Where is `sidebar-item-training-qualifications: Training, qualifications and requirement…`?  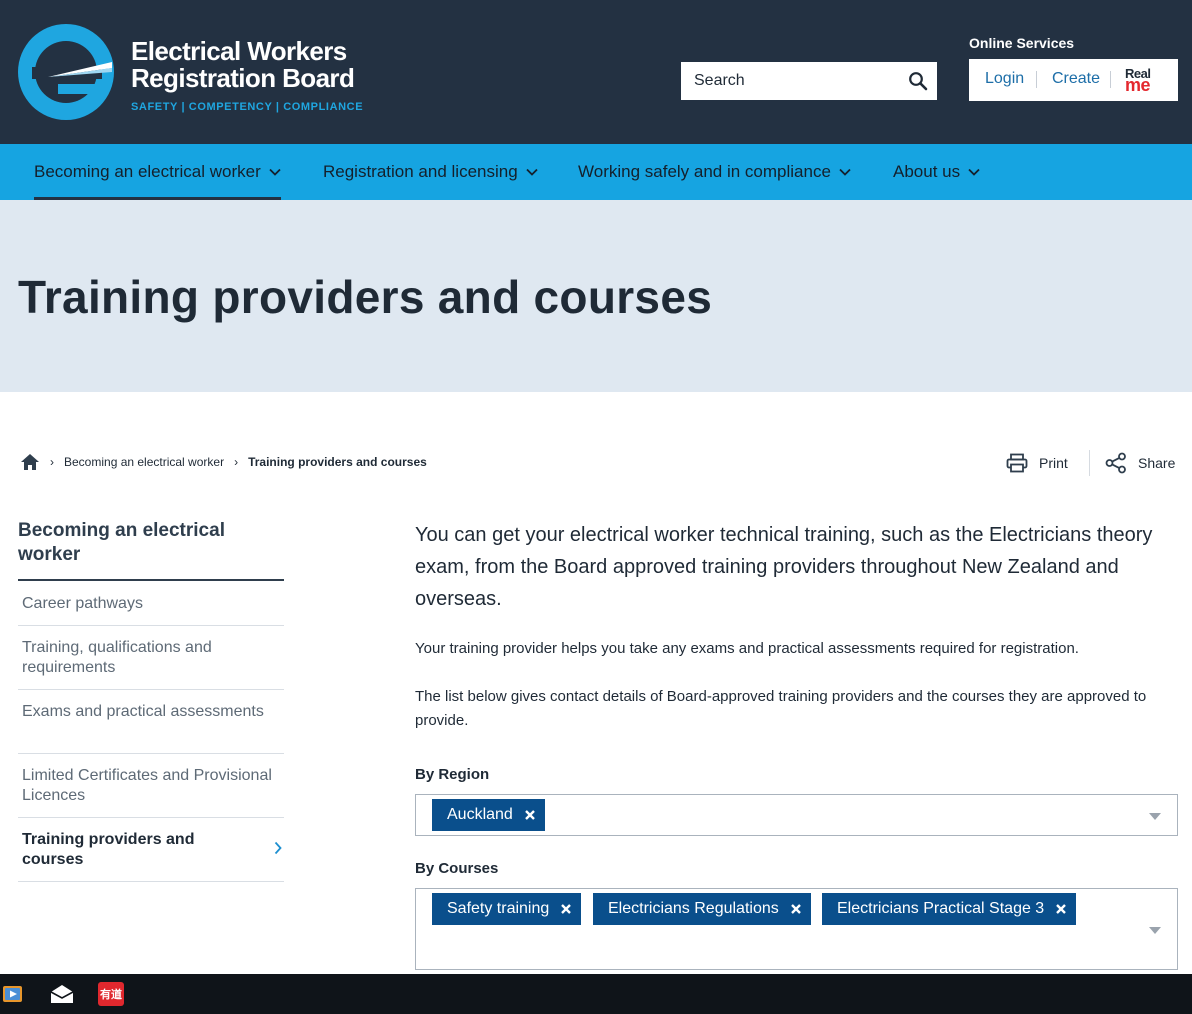
sidebar-item-training-qualifications: Training, qualifications and requirement… is located at coordinates (151, 658).